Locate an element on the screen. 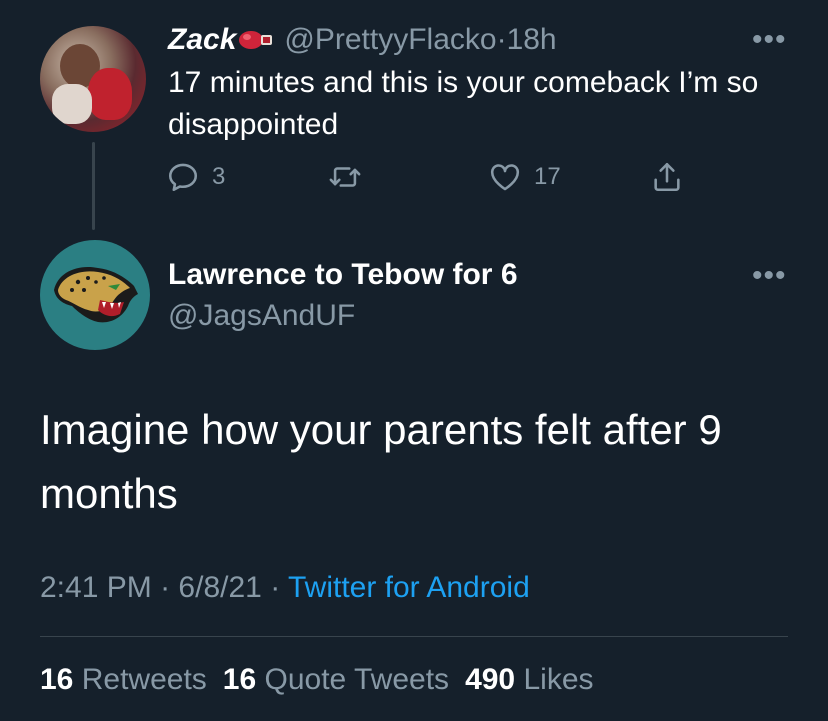  quote-tweets-stat: 16 Quote Tweets is located at coordinates (344, 679).